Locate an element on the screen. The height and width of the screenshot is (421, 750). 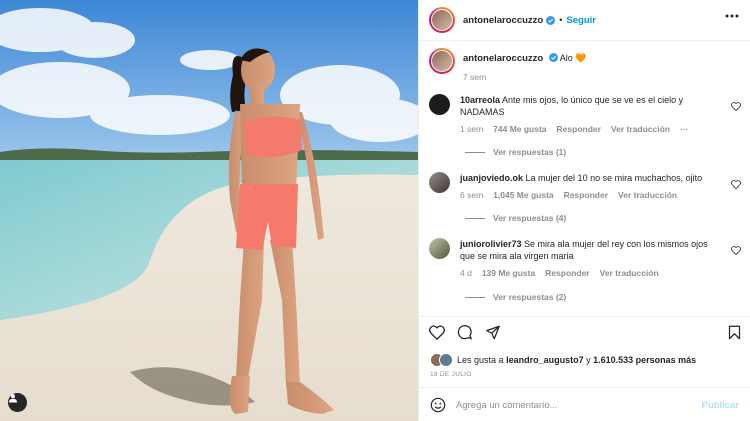
view-replies-button: Ver respuestas (1) is located at coordinates (515, 152).